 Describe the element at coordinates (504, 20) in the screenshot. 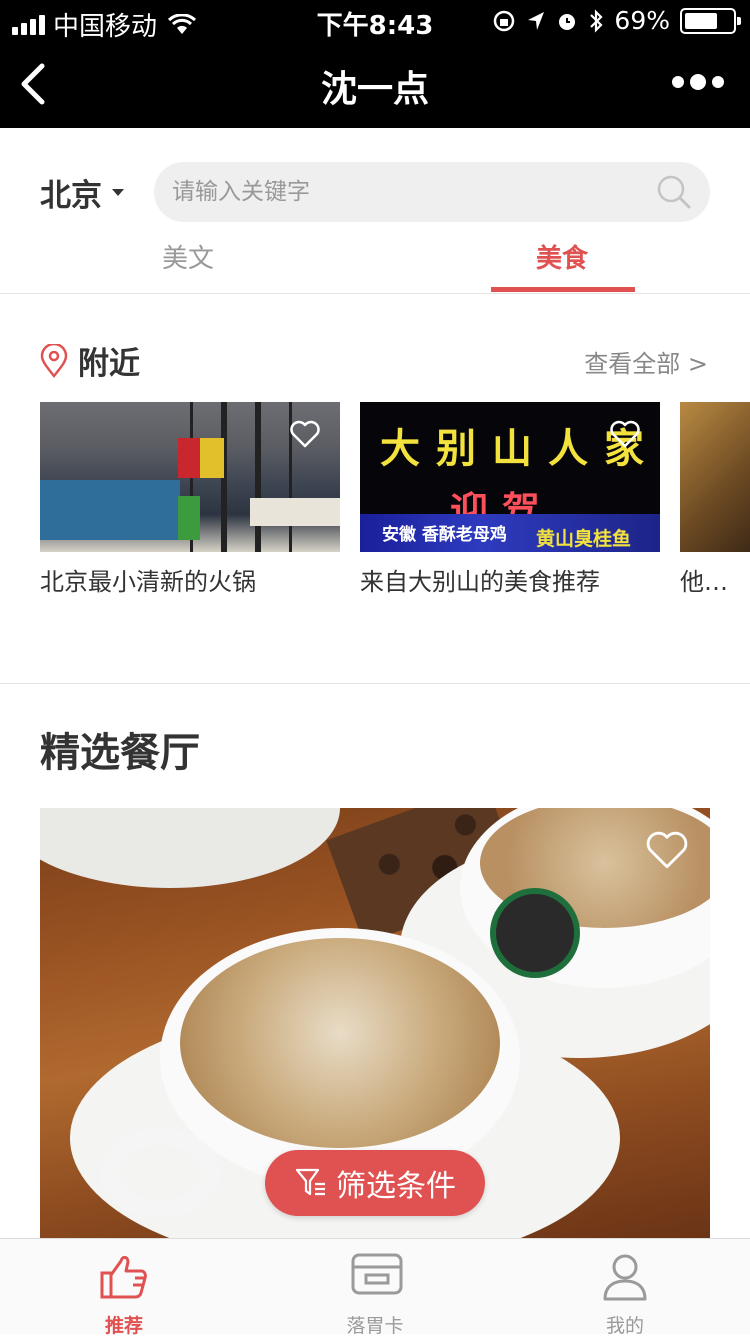

I see `rotation-lock-icon` at that location.